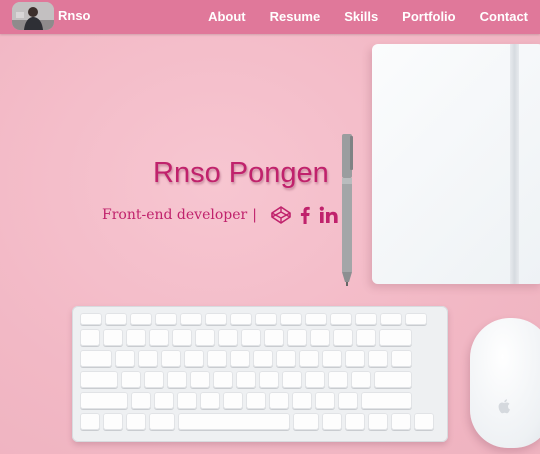 This screenshot has width=540, height=454. I want to click on hero-name: Rnso Pongen, so click(241, 173).